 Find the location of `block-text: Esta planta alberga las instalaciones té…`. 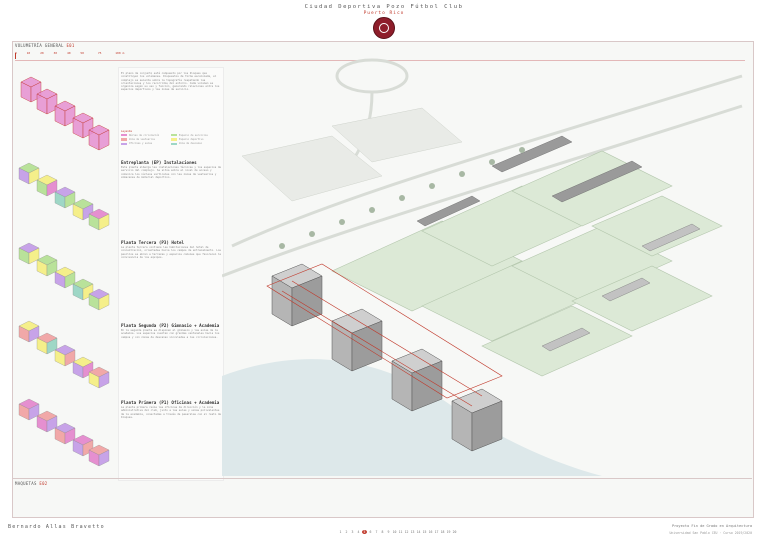

block-text: Esta planta alberga las instalaciones té… is located at coordinates (171, 172).